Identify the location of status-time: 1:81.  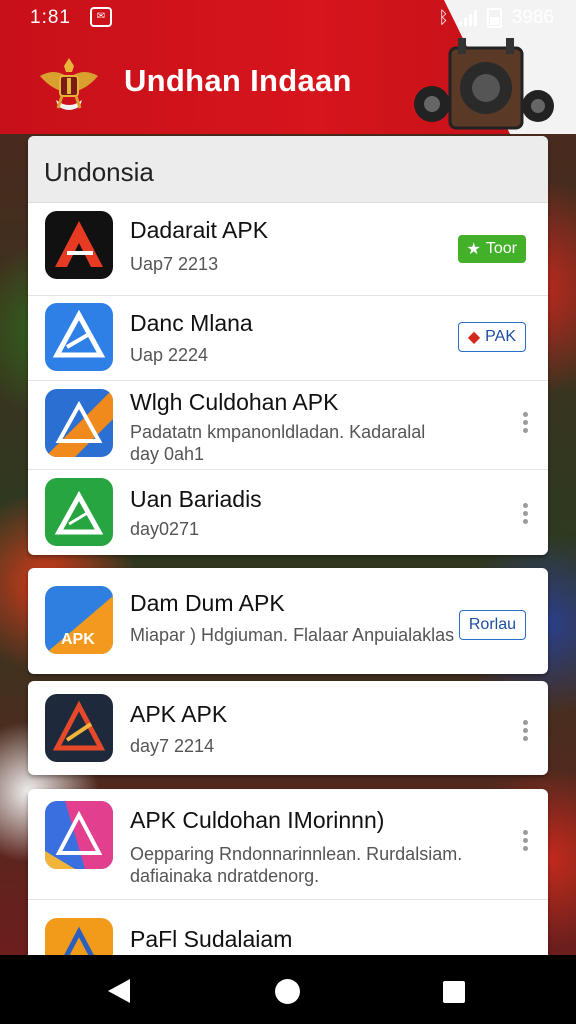
(50, 17).